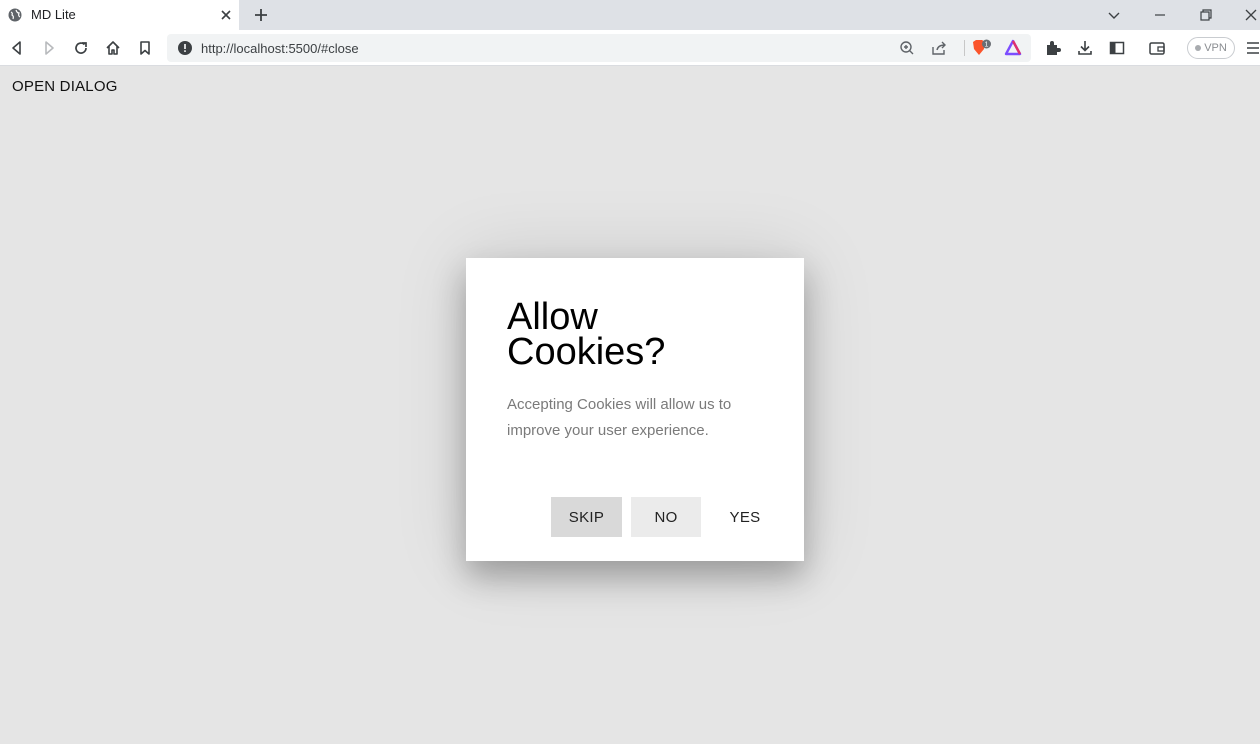 The image size is (1260, 744). I want to click on new-tab-icon, so click(261, 15).